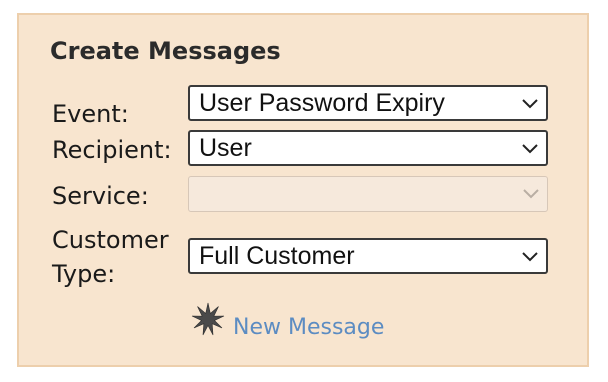 This screenshot has width=608, height=382. Describe the element at coordinates (368, 256) in the screenshot. I see `customer-type-select: Full Customer` at that location.